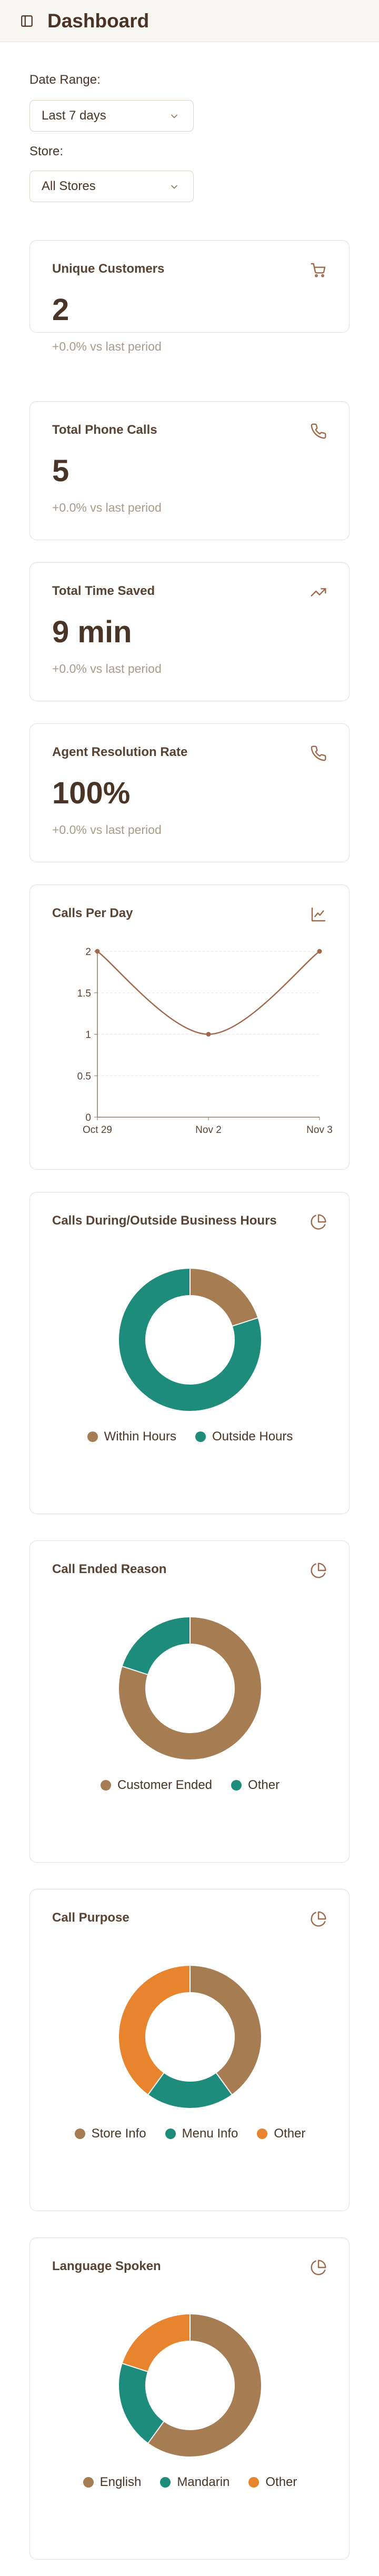 This screenshot has width=379, height=2576. Describe the element at coordinates (74, 116) in the screenshot. I see `date-range-value: Last 7 days` at that location.